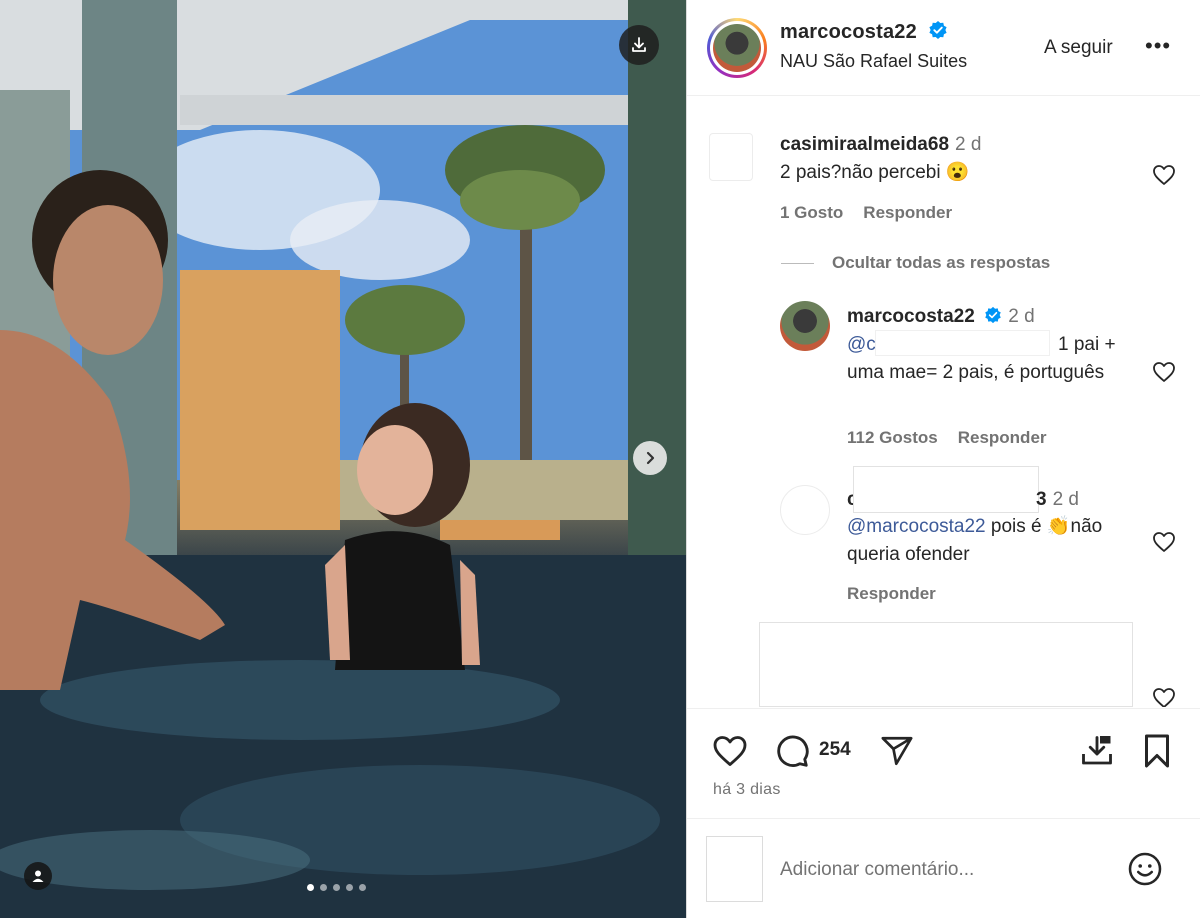 Image resolution: width=1200 pixels, height=918 pixels. I want to click on download-icon, so click(639, 44).